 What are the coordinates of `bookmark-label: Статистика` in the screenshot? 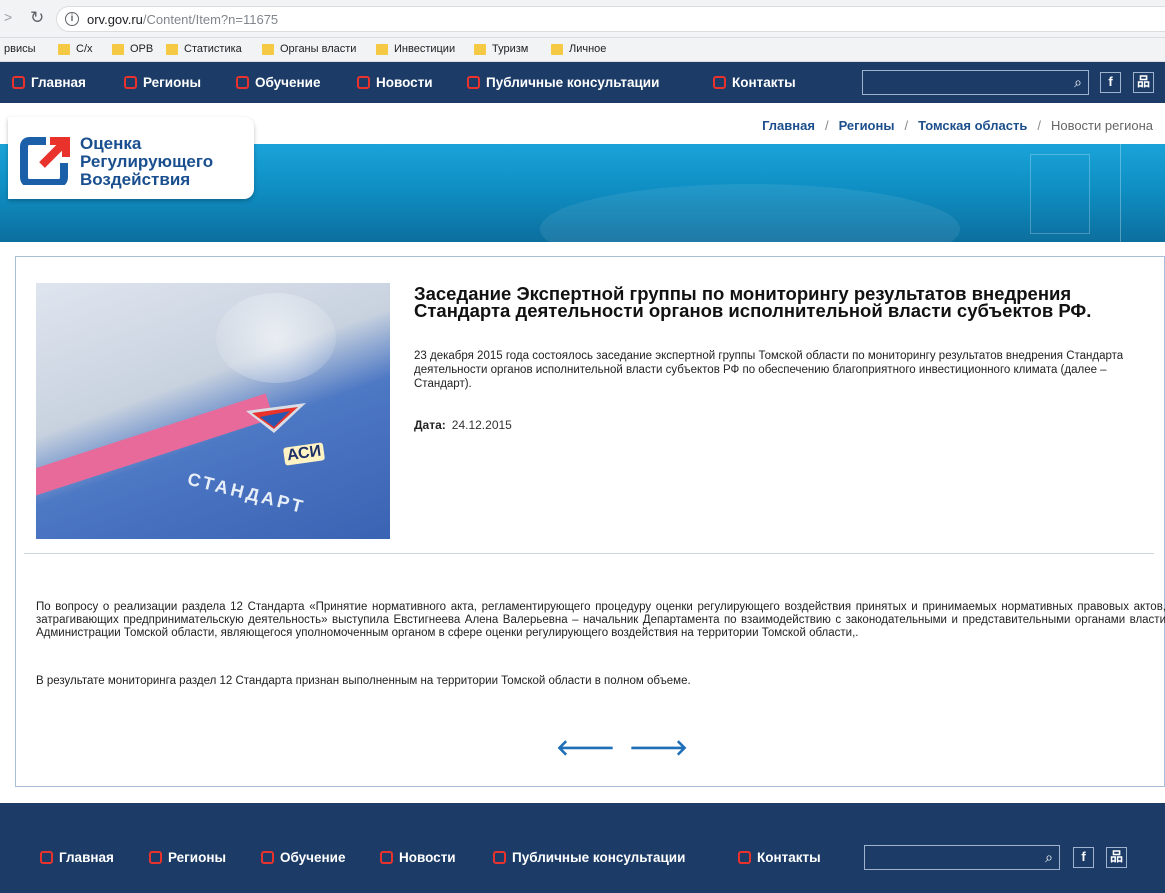 It's located at (213, 49).